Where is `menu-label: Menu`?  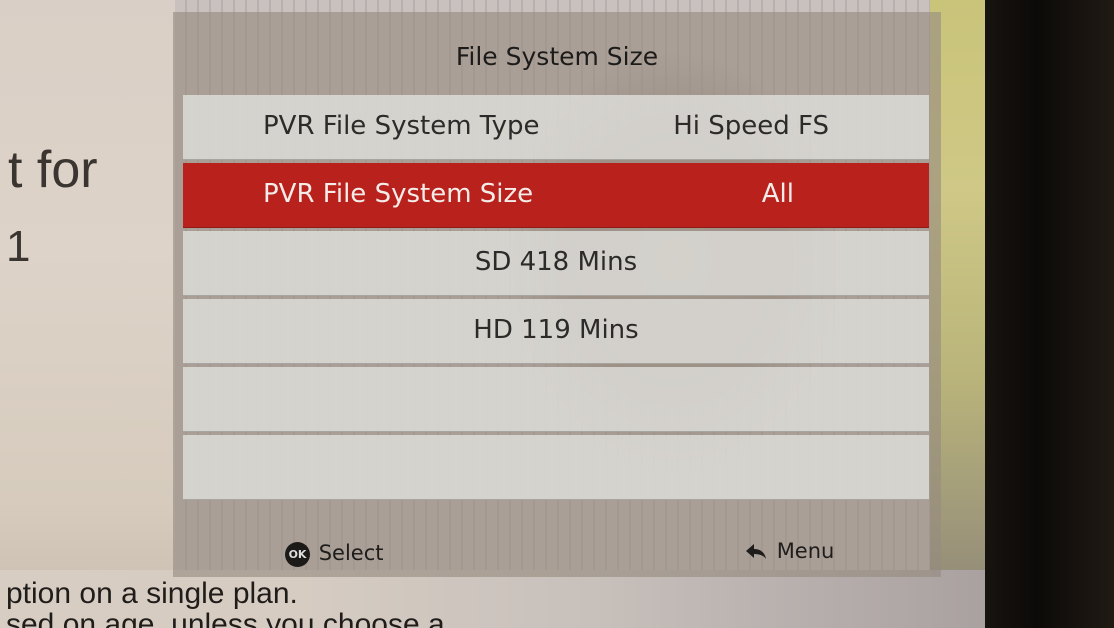
menu-label: Menu is located at coordinates (805, 551).